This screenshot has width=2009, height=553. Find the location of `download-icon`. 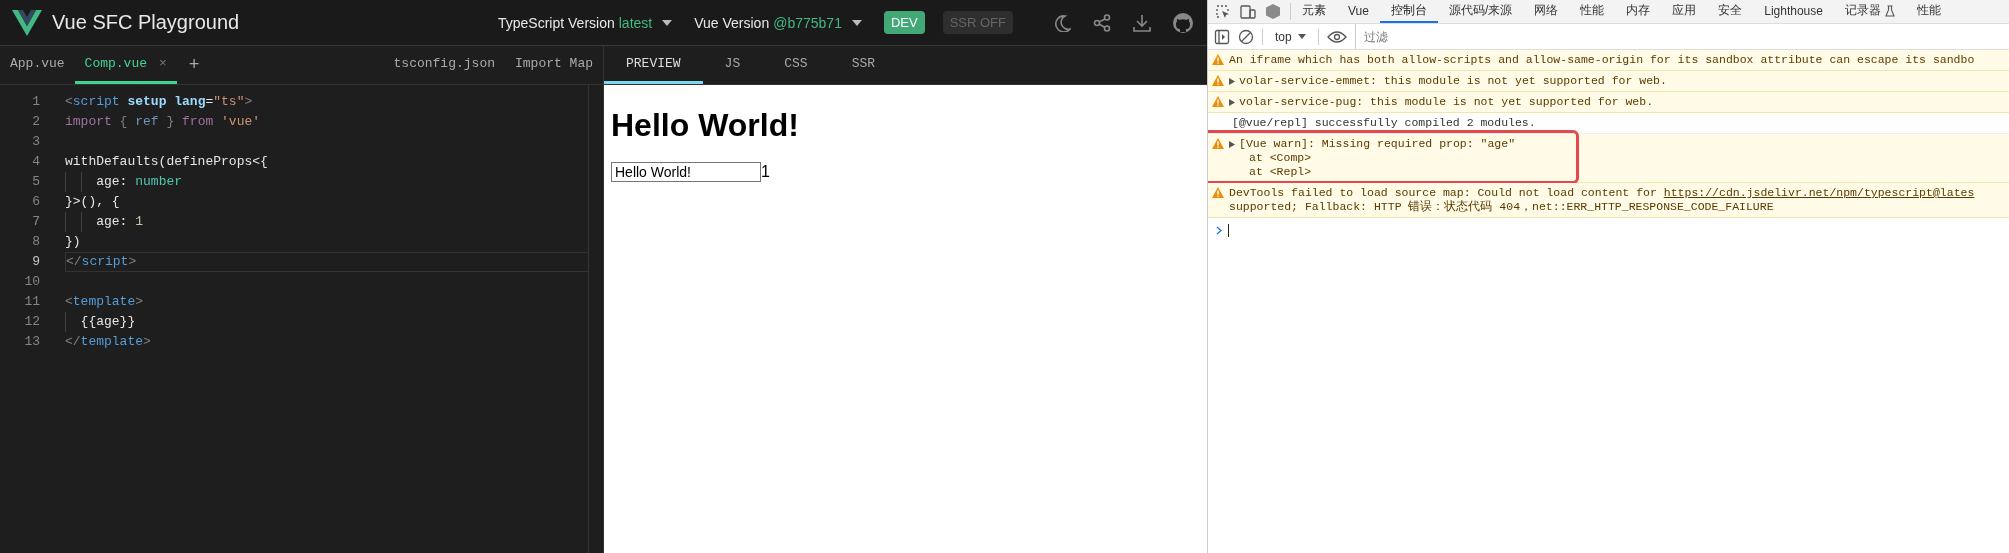

download-icon is located at coordinates (1142, 22).